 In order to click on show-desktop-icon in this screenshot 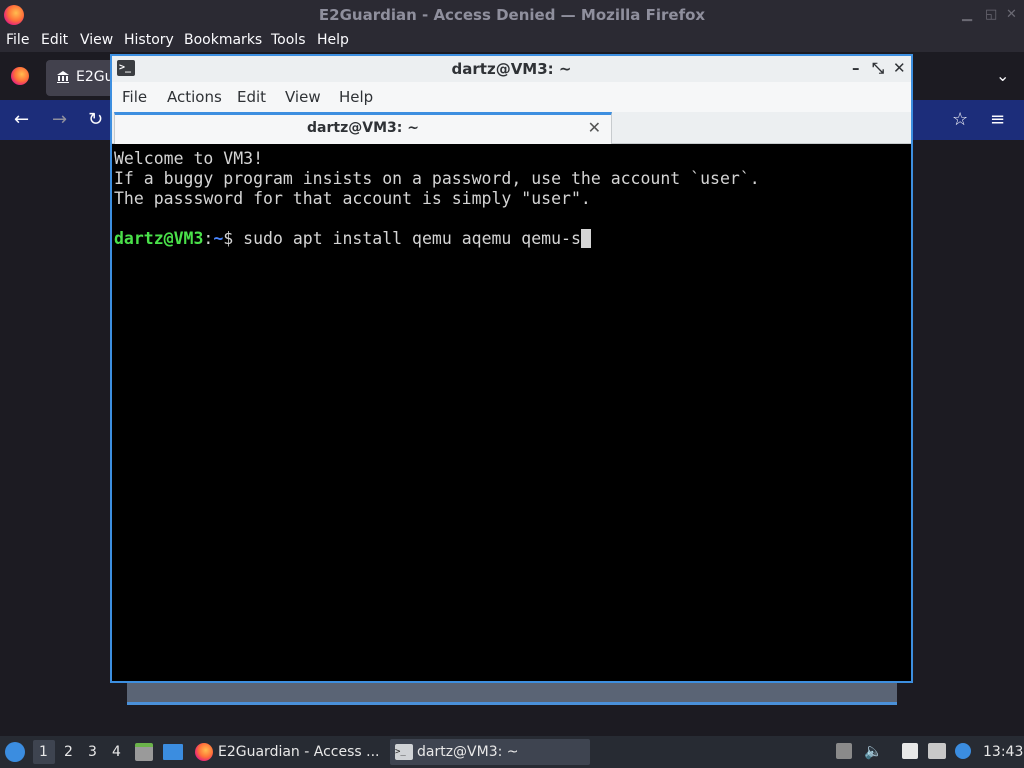, I will do `click(173, 752)`.